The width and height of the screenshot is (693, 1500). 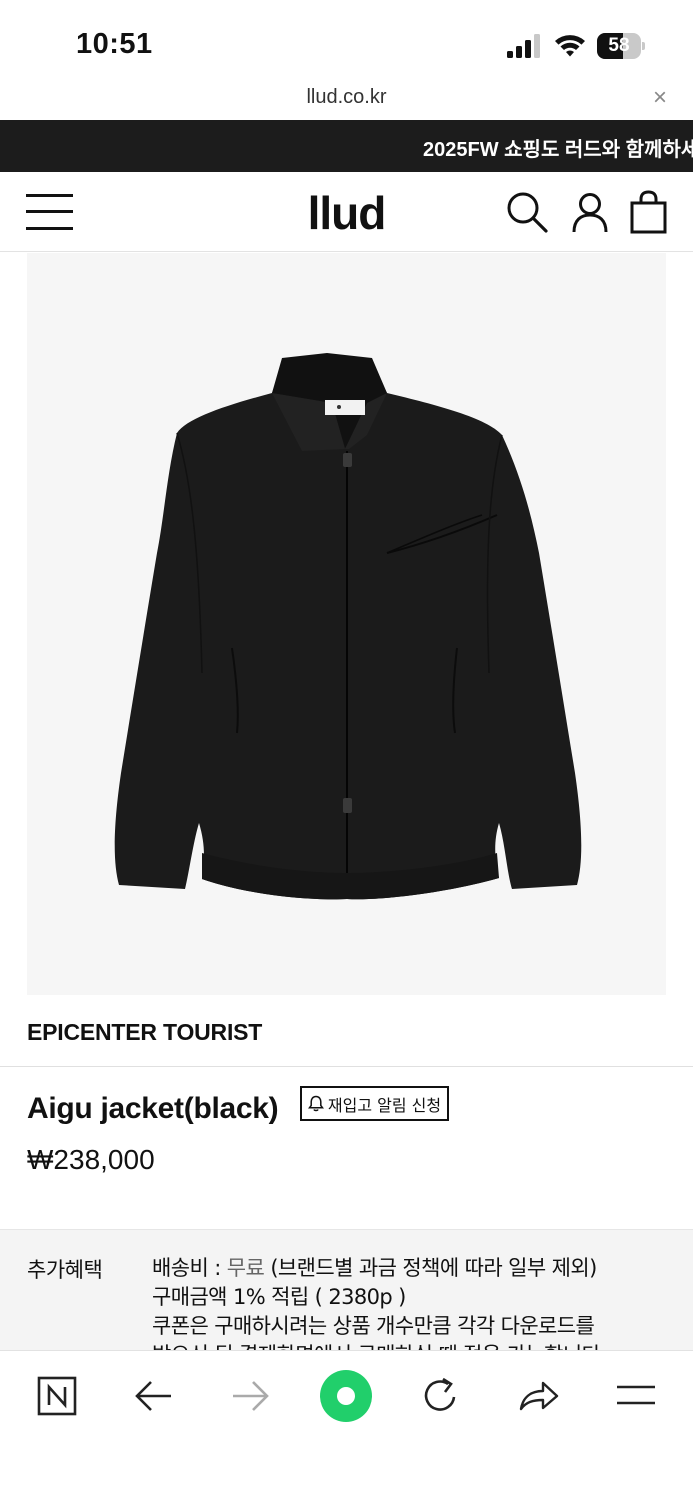 What do you see at coordinates (523, 46) in the screenshot?
I see `cellular-signal-icon` at bounding box center [523, 46].